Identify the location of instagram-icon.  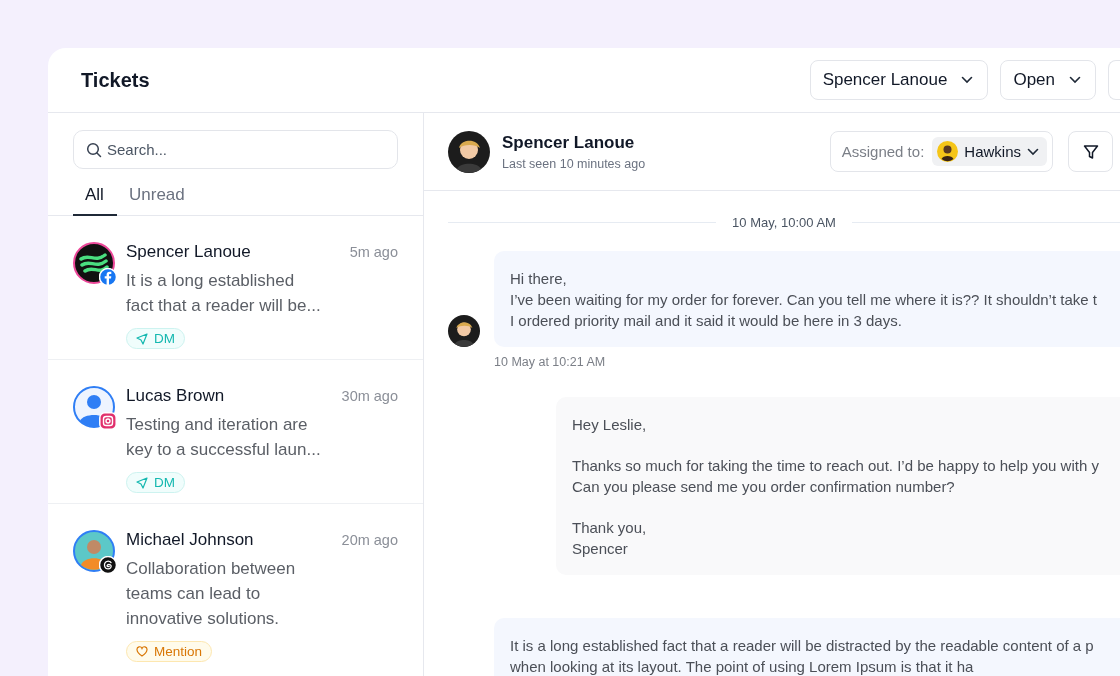
(108, 421).